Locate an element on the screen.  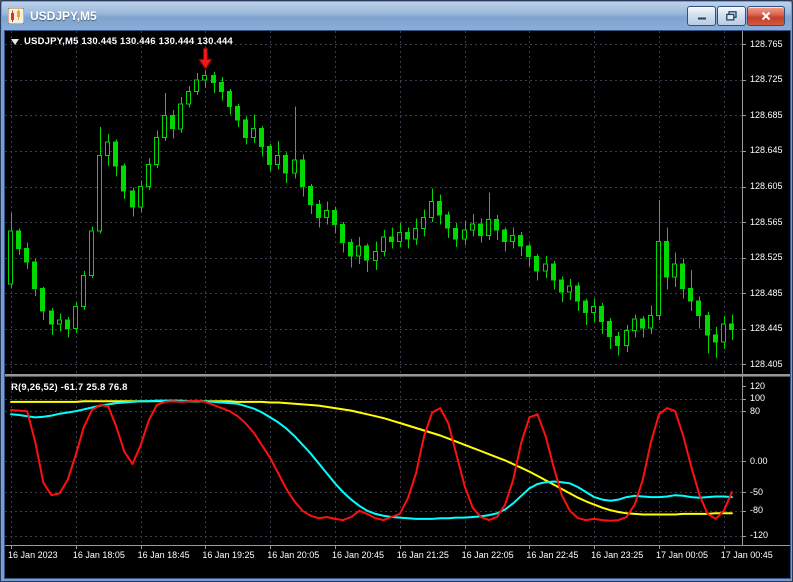
time-axis-label: 16 Jan 22:45 is located at coordinates (552, 555).